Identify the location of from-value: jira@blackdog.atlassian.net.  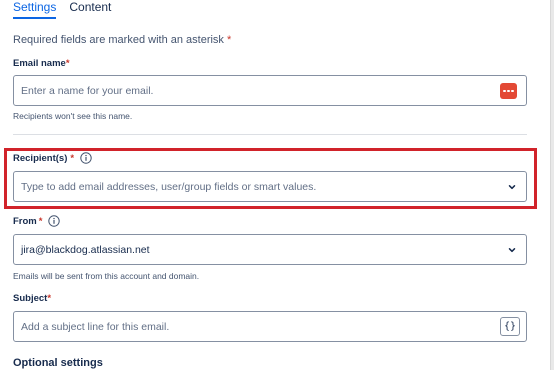
(85, 249).